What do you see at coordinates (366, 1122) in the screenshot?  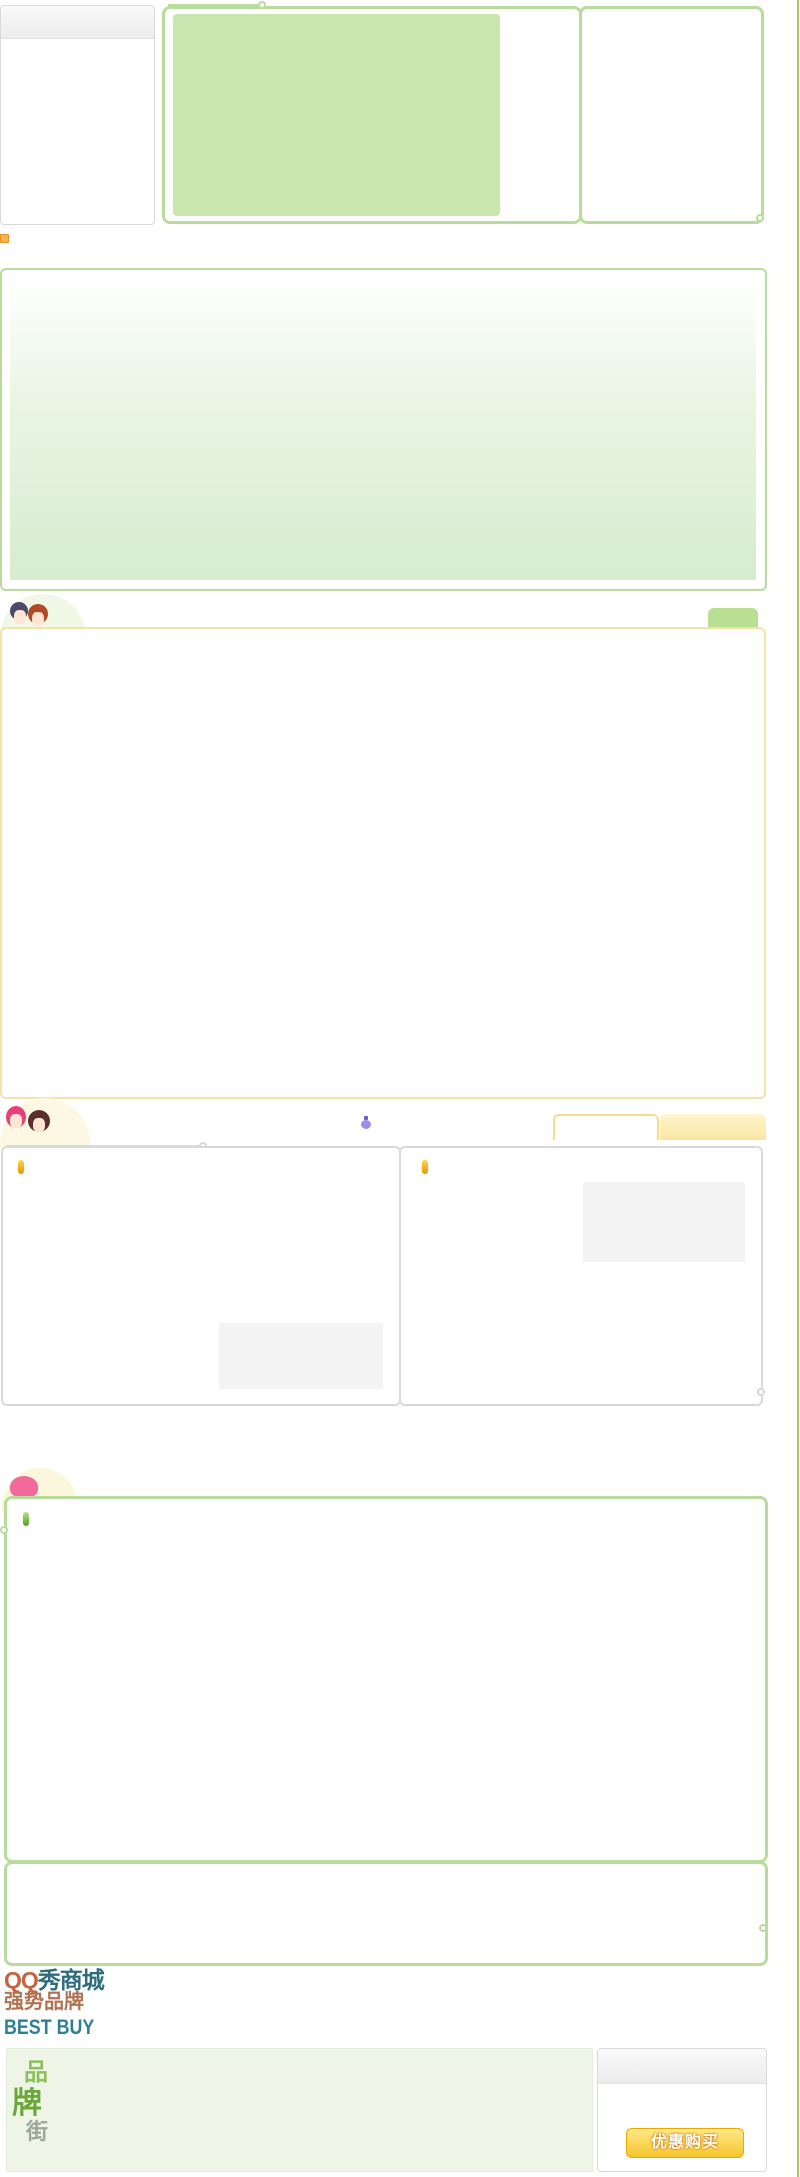 I see `perfume-bottle-icon` at bounding box center [366, 1122].